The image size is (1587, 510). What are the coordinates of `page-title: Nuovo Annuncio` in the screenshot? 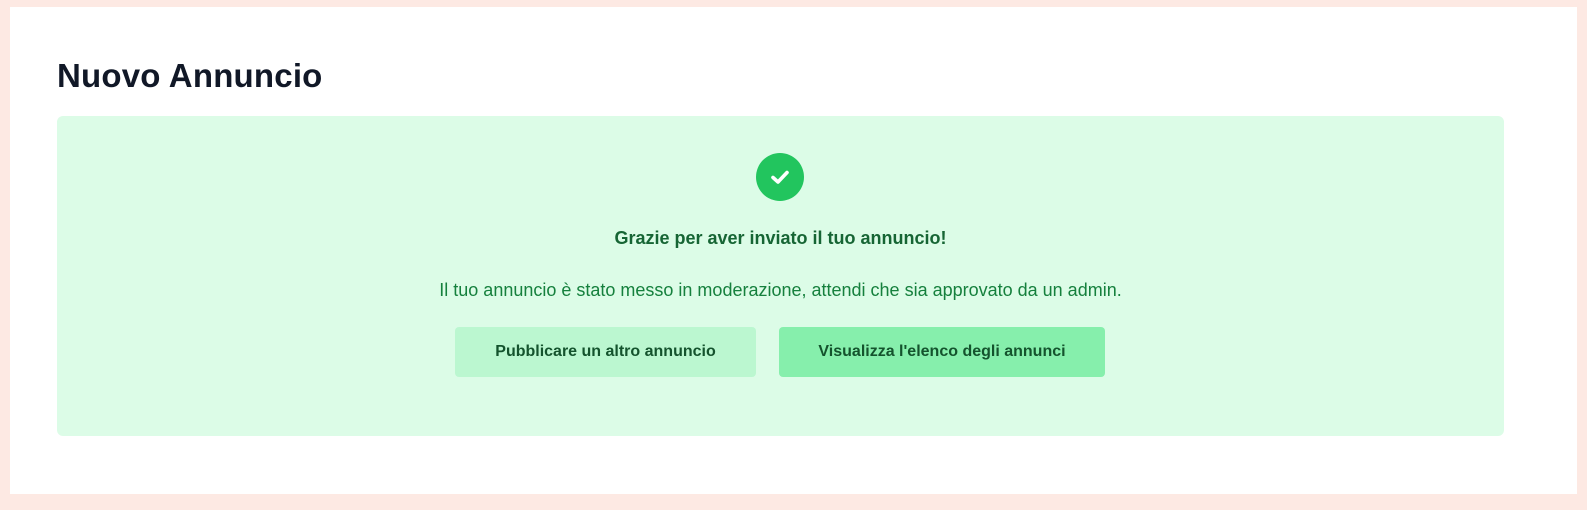 It's located at (190, 75).